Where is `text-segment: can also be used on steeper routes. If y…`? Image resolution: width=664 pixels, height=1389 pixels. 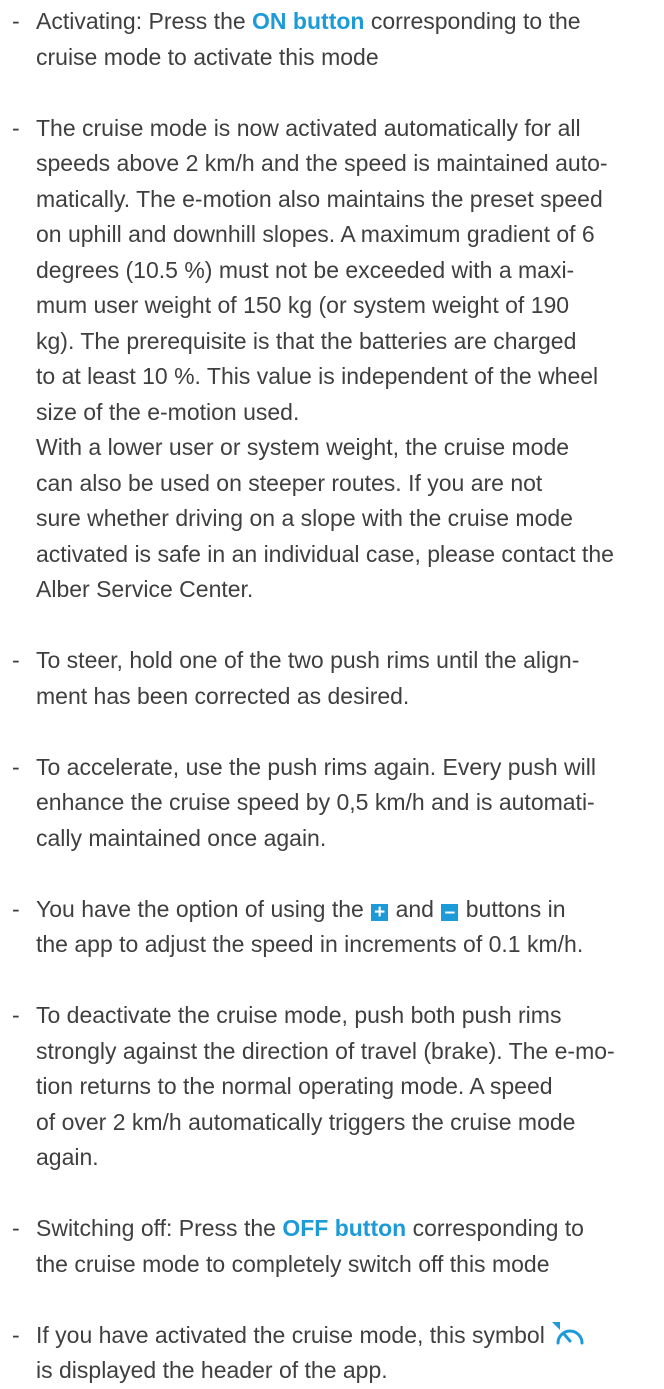
text-segment: can also be used on steeper routes. If y… is located at coordinates (289, 482).